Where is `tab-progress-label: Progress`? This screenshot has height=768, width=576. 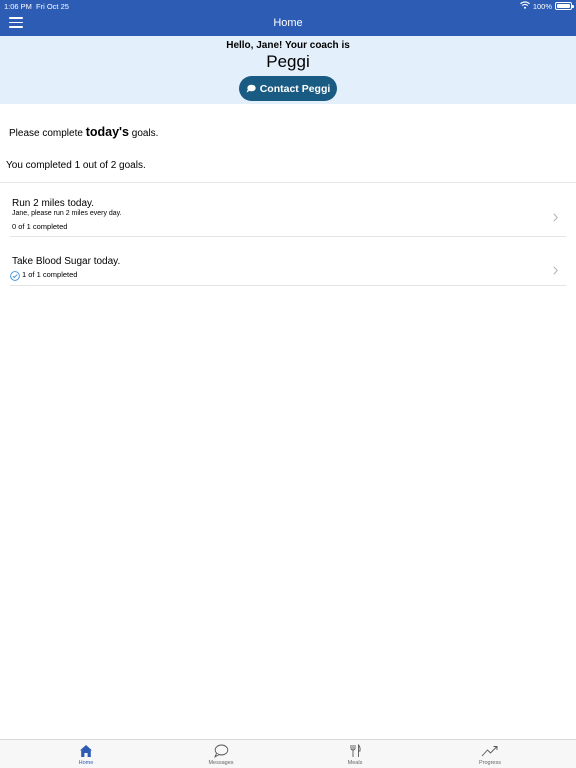
tab-progress-label: Progress is located at coordinates (489, 763).